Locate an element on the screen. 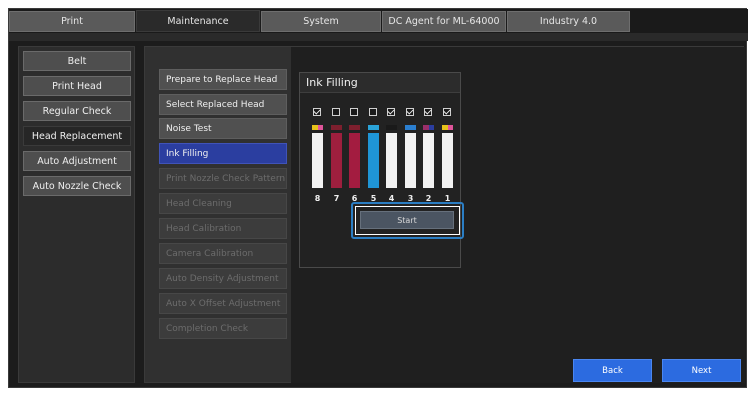 The width and height of the screenshot is (754, 394). ink-filling-title: Ink Filling is located at coordinates (380, 83).